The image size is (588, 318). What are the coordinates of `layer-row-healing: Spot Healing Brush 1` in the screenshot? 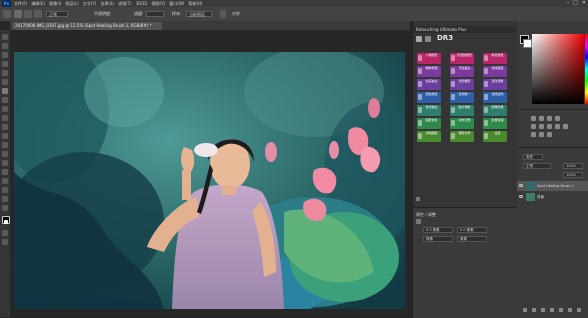 It's located at (552, 186).